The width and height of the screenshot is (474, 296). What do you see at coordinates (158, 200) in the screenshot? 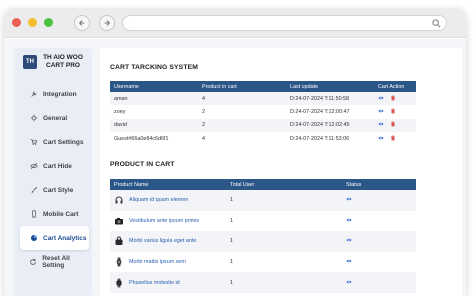
I see `product-name-link: Aliquam id quam elemen` at bounding box center [158, 200].